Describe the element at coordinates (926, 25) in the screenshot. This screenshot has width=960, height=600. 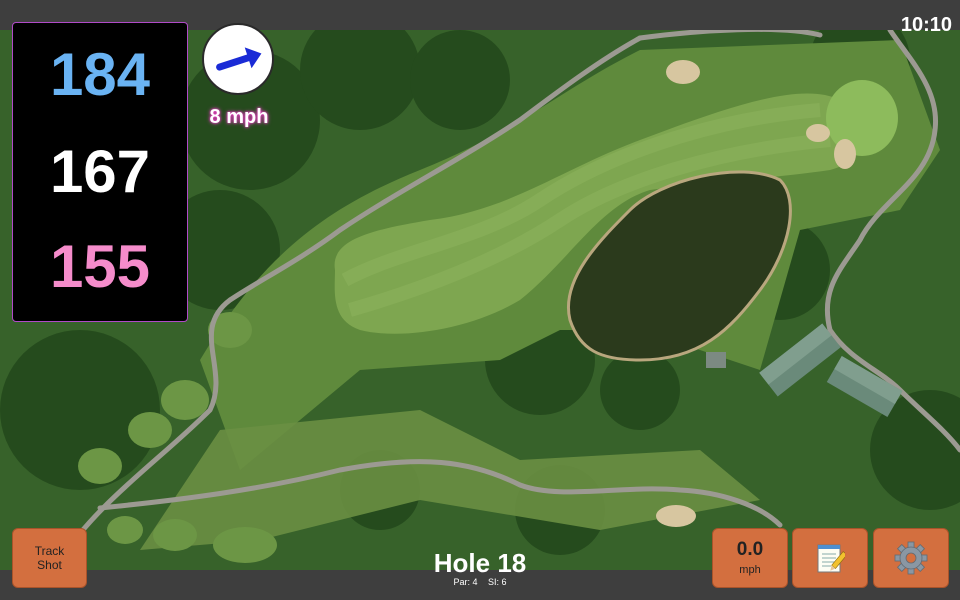
I see `clock: 10:10` at that location.